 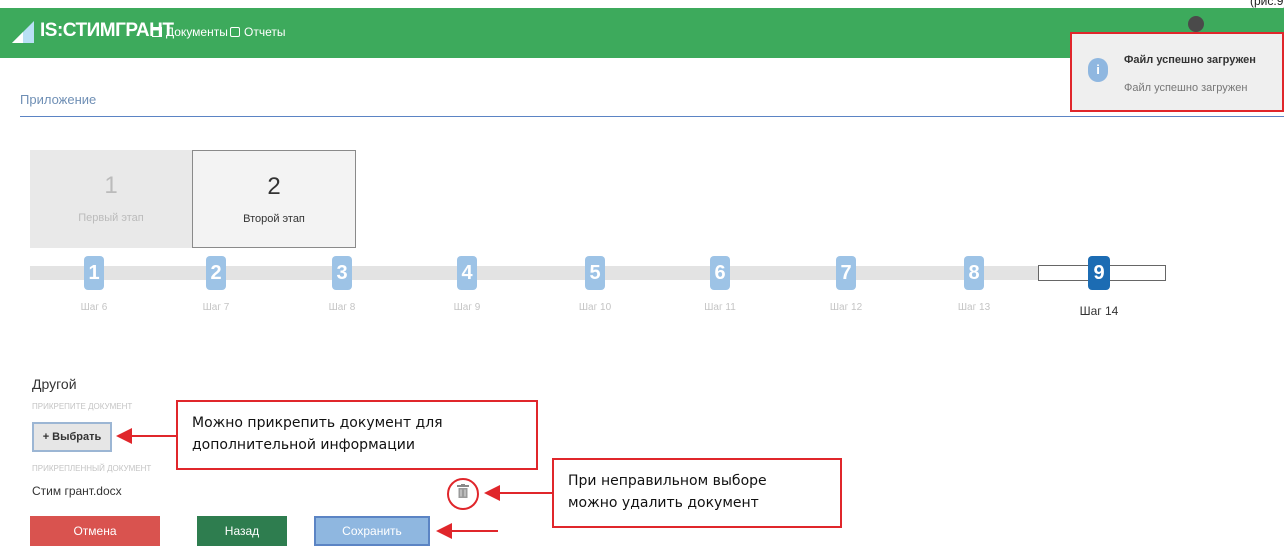 I want to click on step-number: 1, so click(x=94, y=273).